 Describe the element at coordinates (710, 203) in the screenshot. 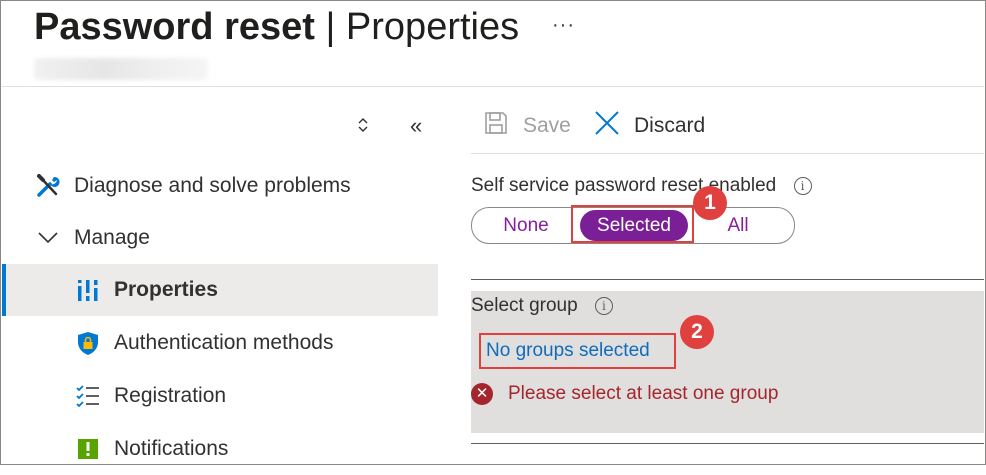

I see `callout-badge-1: 1` at that location.